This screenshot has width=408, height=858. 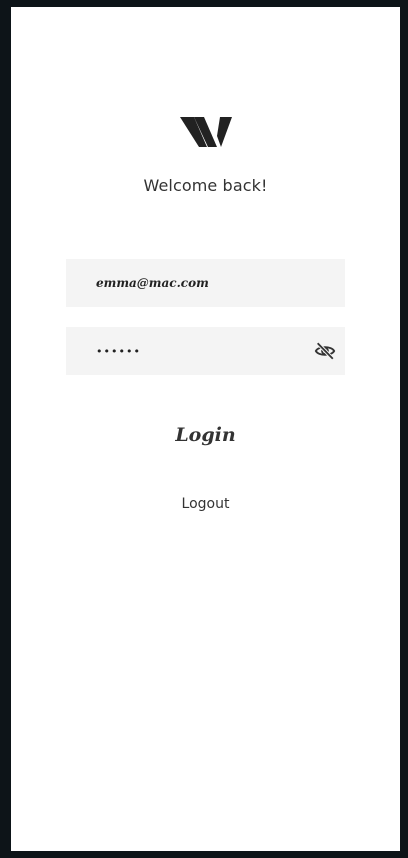 What do you see at coordinates (205, 504) in the screenshot?
I see `logout-button: Logout` at bounding box center [205, 504].